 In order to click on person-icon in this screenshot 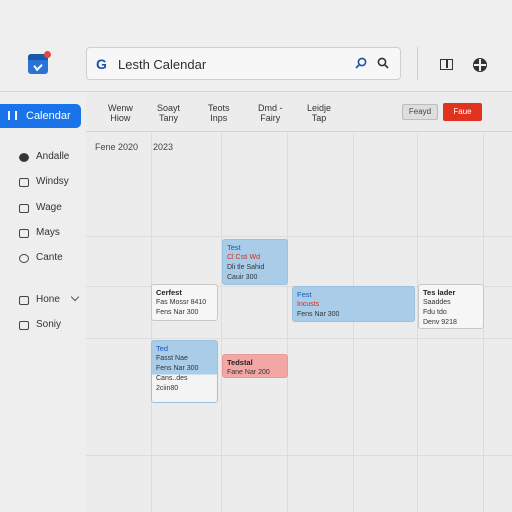, I will do `click(24, 300)`.